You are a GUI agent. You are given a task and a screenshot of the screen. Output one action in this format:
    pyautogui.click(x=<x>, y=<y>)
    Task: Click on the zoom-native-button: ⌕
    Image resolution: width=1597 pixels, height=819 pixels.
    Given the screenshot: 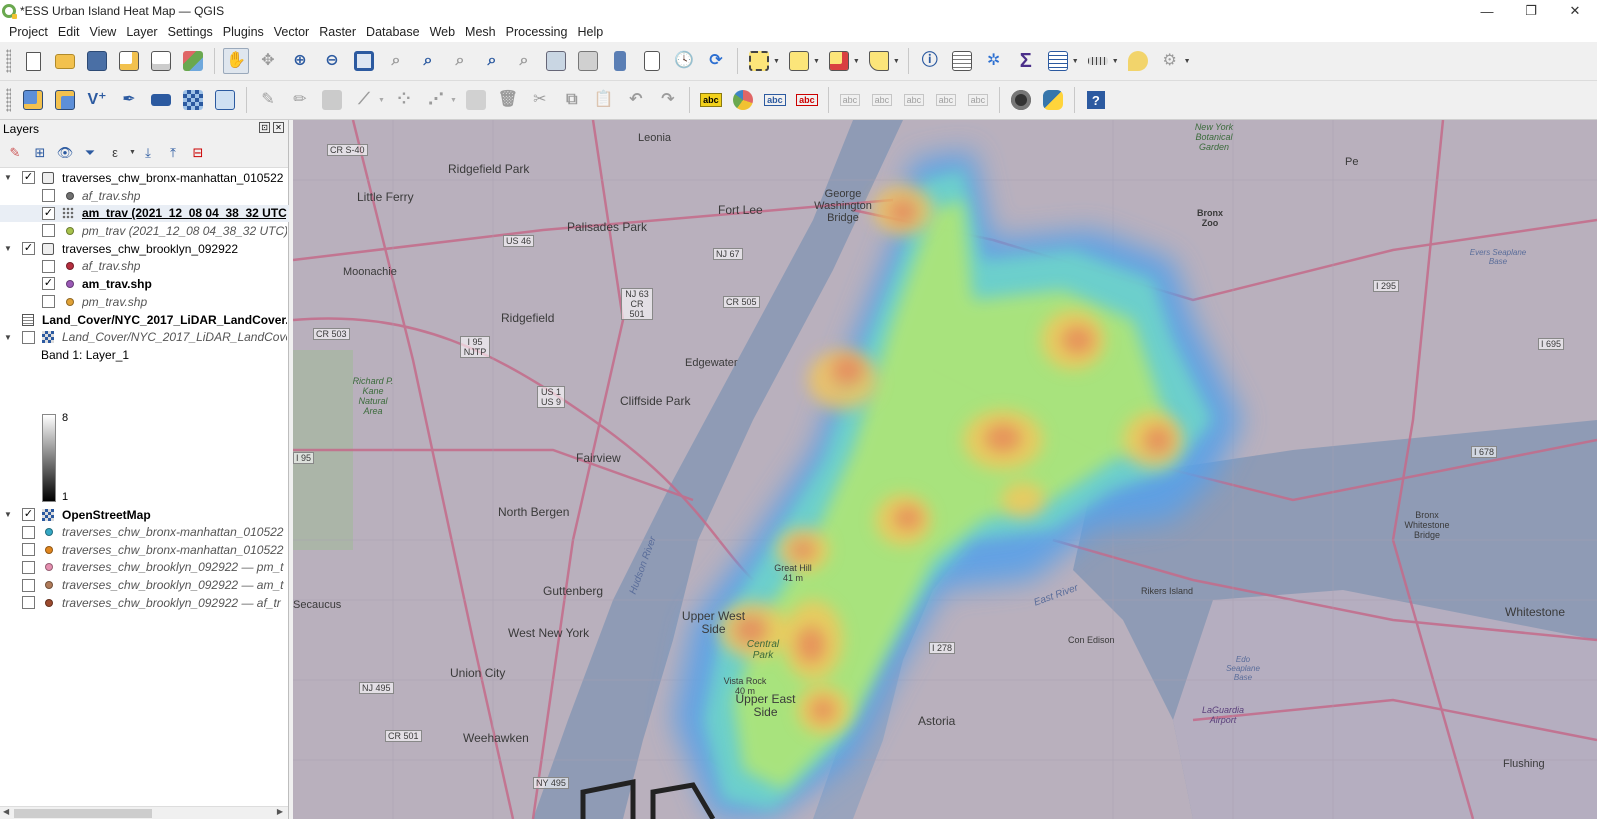 What is the action you would take?
    pyautogui.click(x=460, y=61)
    